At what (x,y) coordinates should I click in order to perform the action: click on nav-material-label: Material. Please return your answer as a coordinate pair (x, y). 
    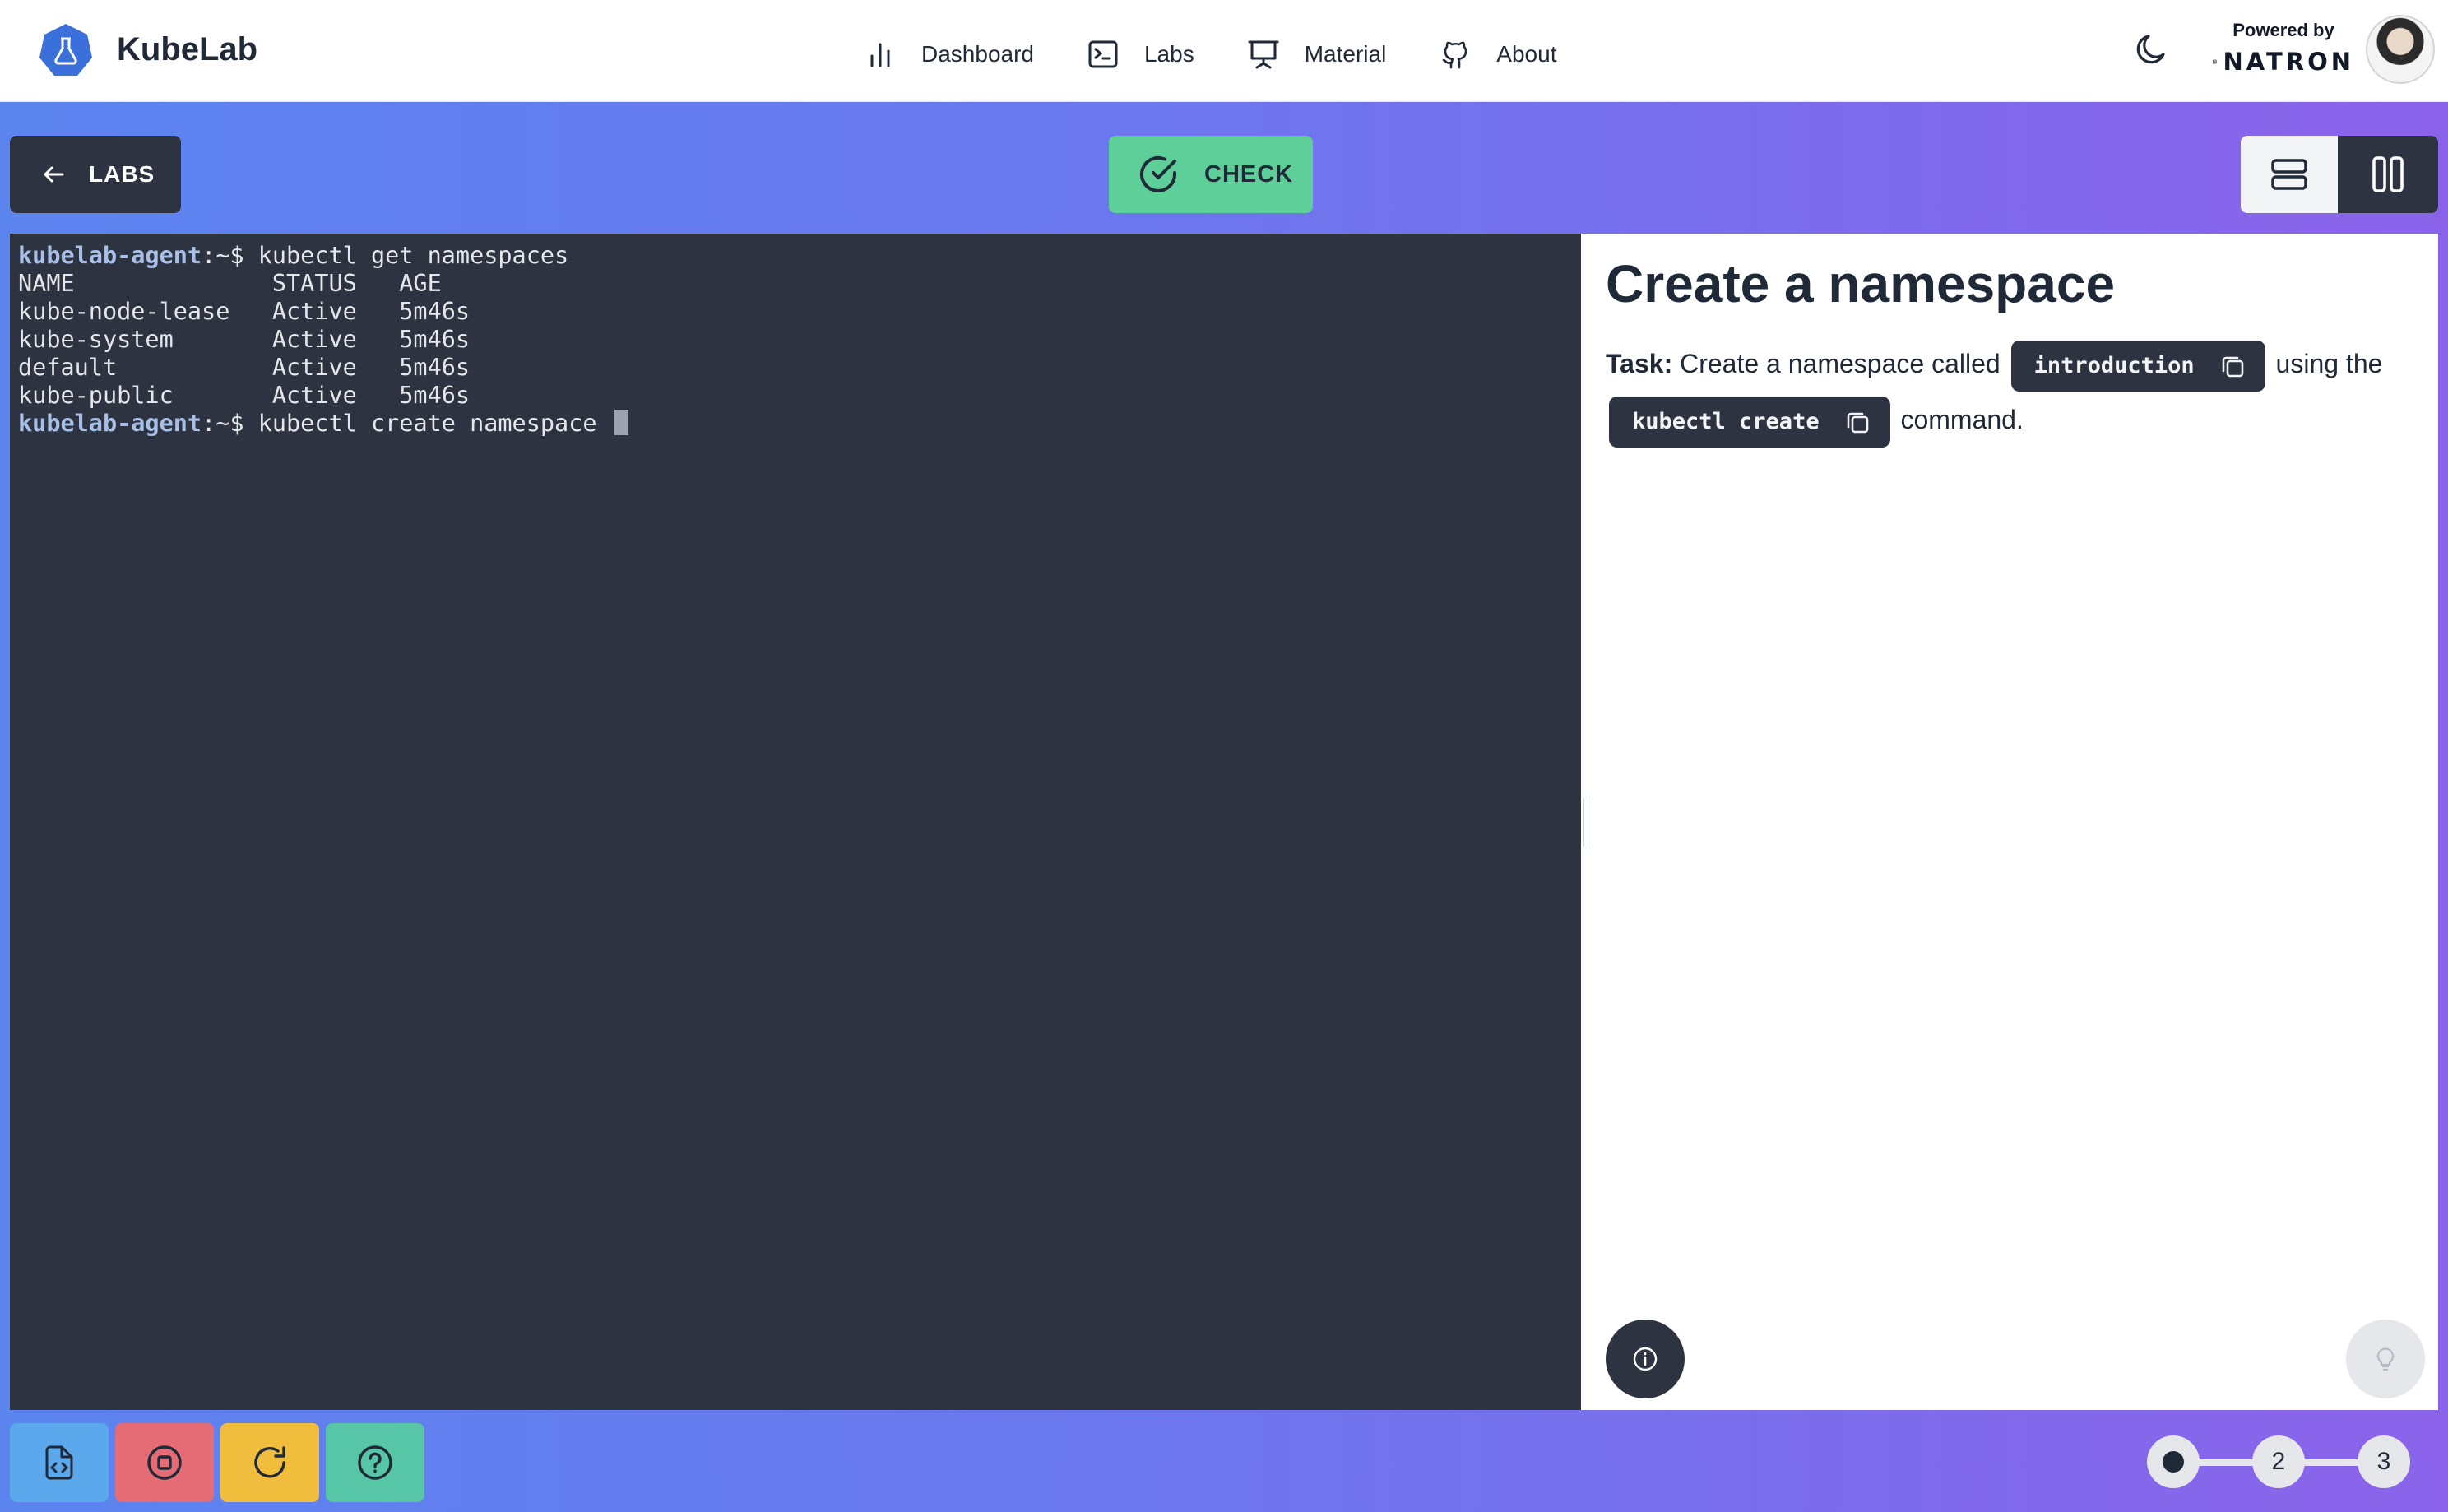
    Looking at the image, I should click on (1345, 54).